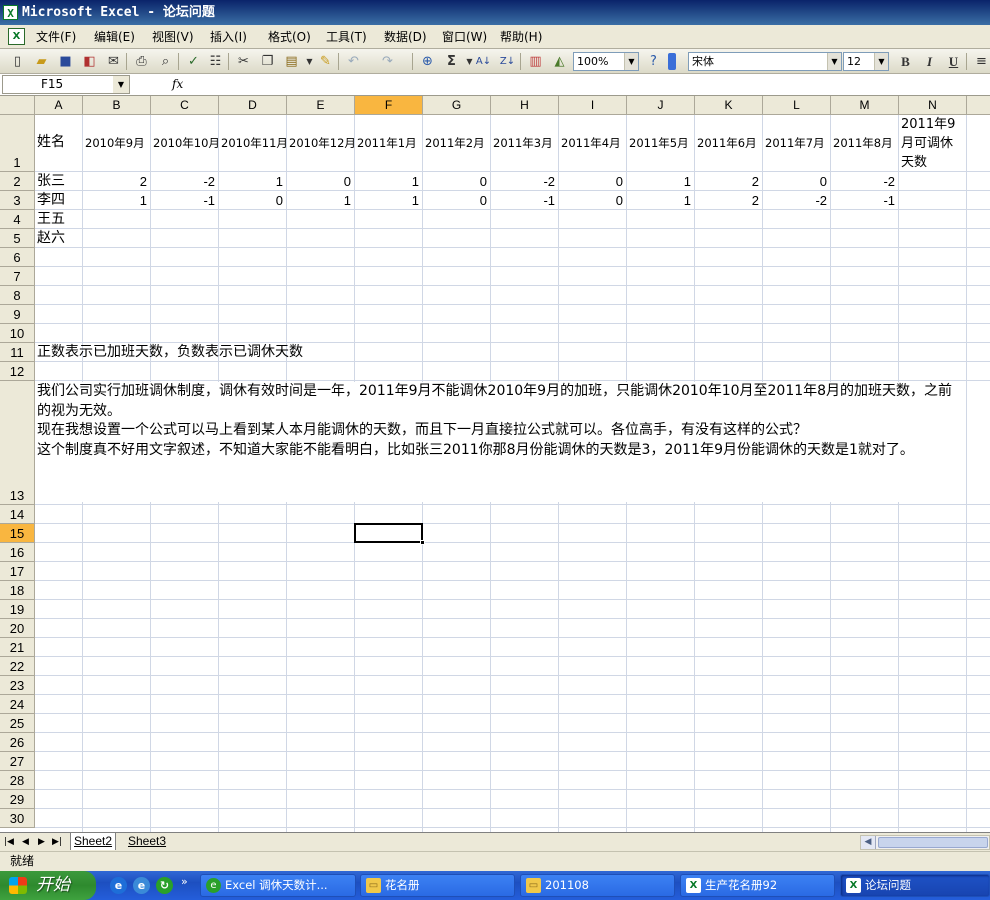  What do you see at coordinates (933, 105) in the screenshot?
I see `column-header-n: N` at bounding box center [933, 105].